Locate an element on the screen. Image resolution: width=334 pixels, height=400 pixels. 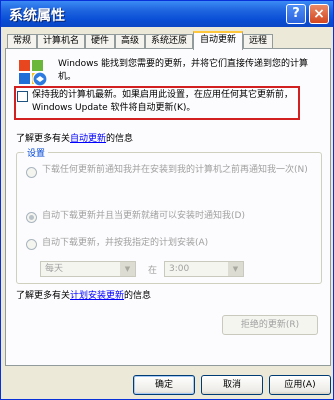
tab-advanced: 高级 is located at coordinates (130, 41).